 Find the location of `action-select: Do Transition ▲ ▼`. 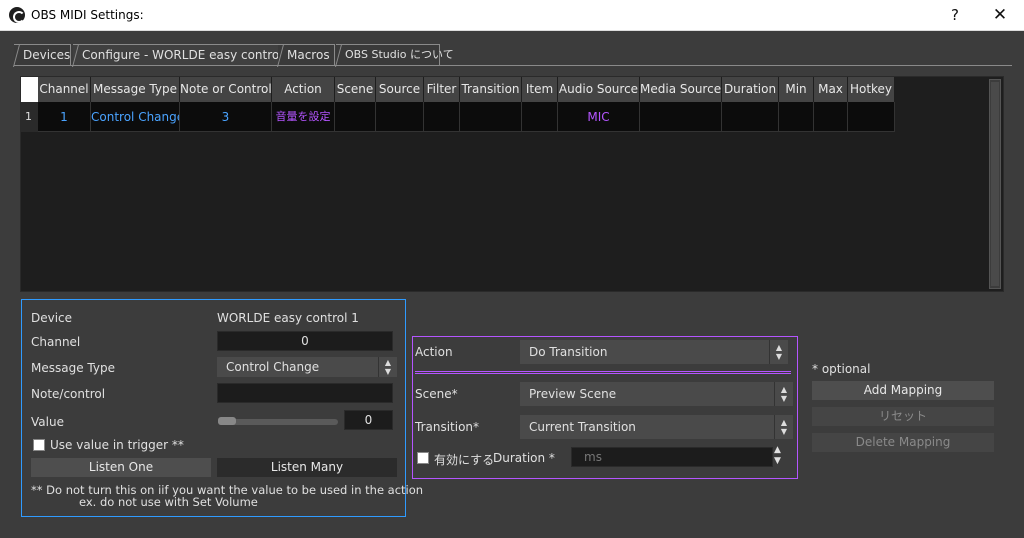

action-select: Do Transition ▲ ▼ is located at coordinates (654, 352).